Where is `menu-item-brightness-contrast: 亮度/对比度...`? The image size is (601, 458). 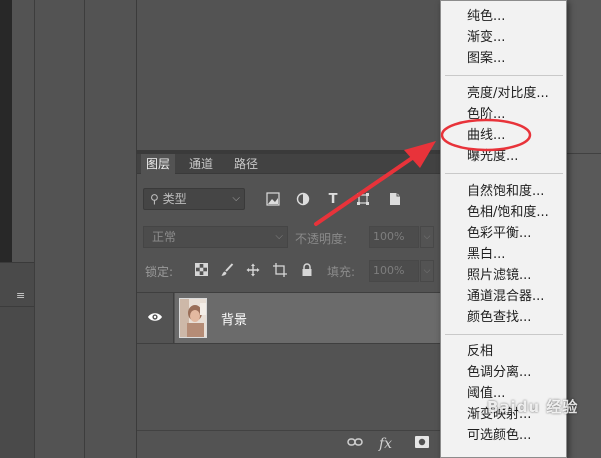
menu-item-brightness-contrast: 亮度/对比度... is located at coordinates (503, 93).